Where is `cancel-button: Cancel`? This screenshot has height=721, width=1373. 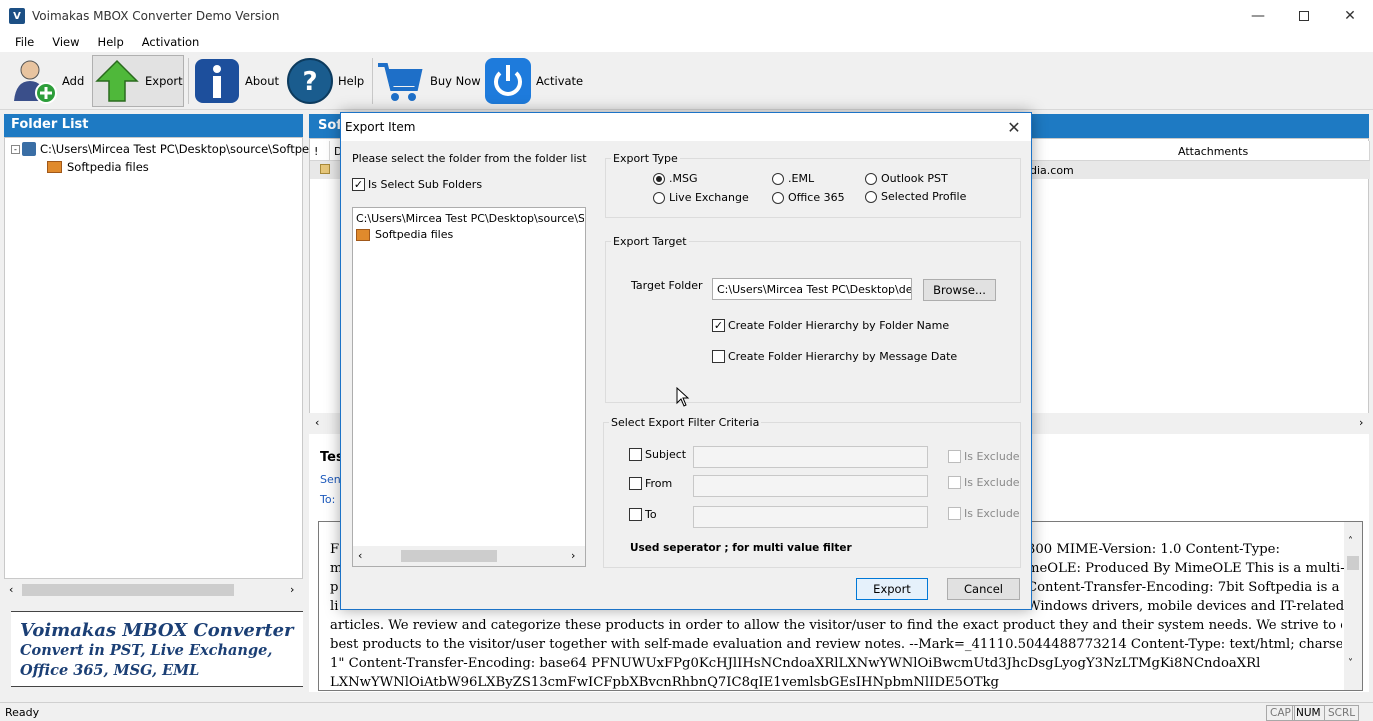
cancel-button: Cancel is located at coordinates (983, 589).